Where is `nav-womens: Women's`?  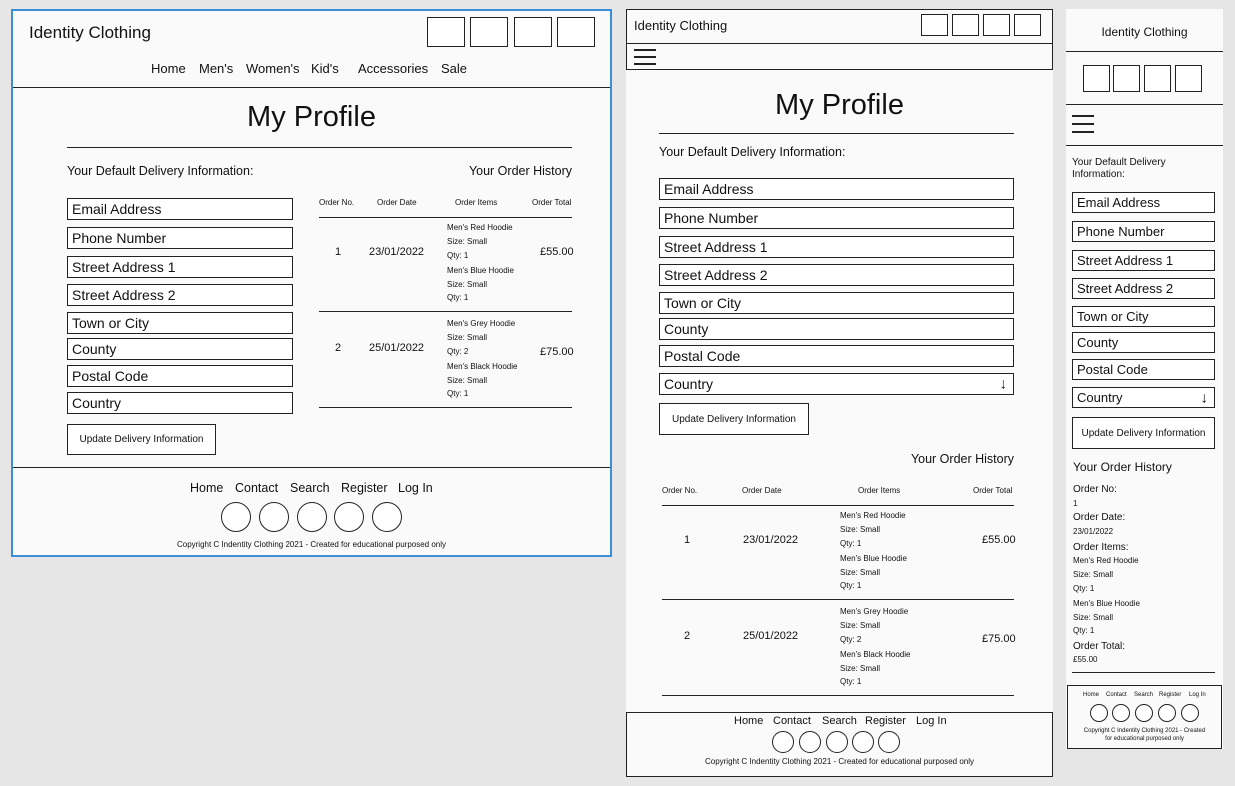
nav-womens: Women's is located at coordinates (273, 68).